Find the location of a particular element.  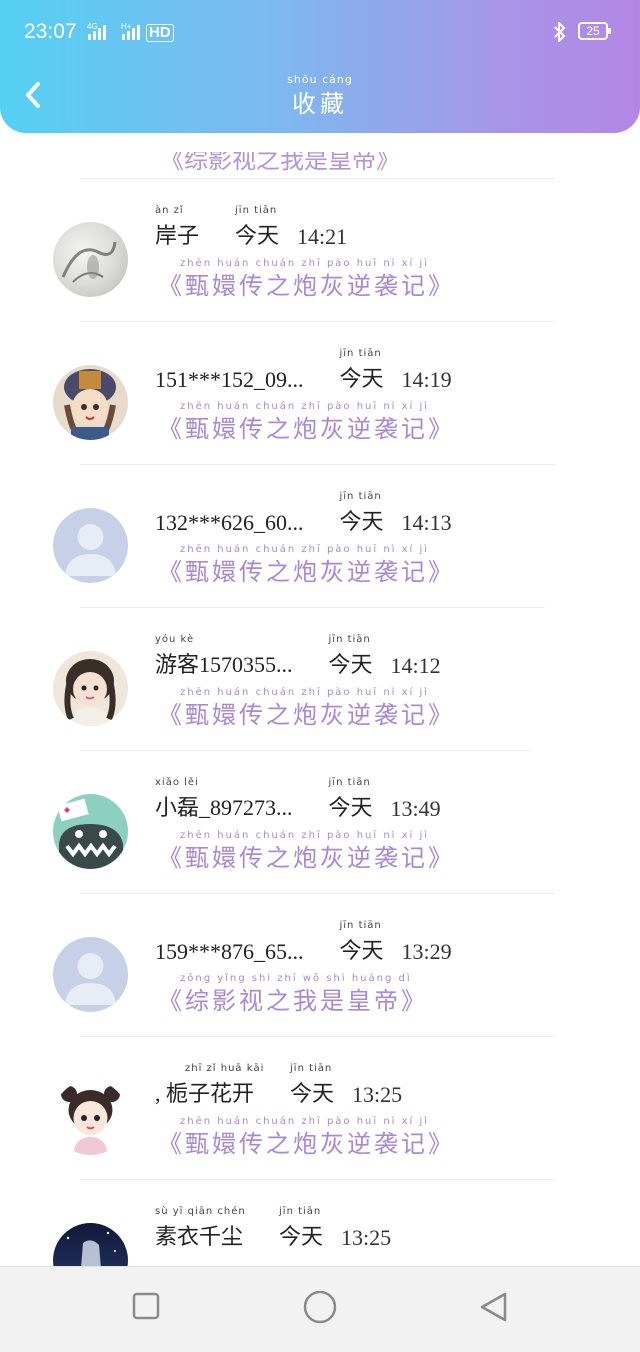

user-name: zhī zǐ huā kāi , 栀子花开 is located at coordinates (210, 1084).